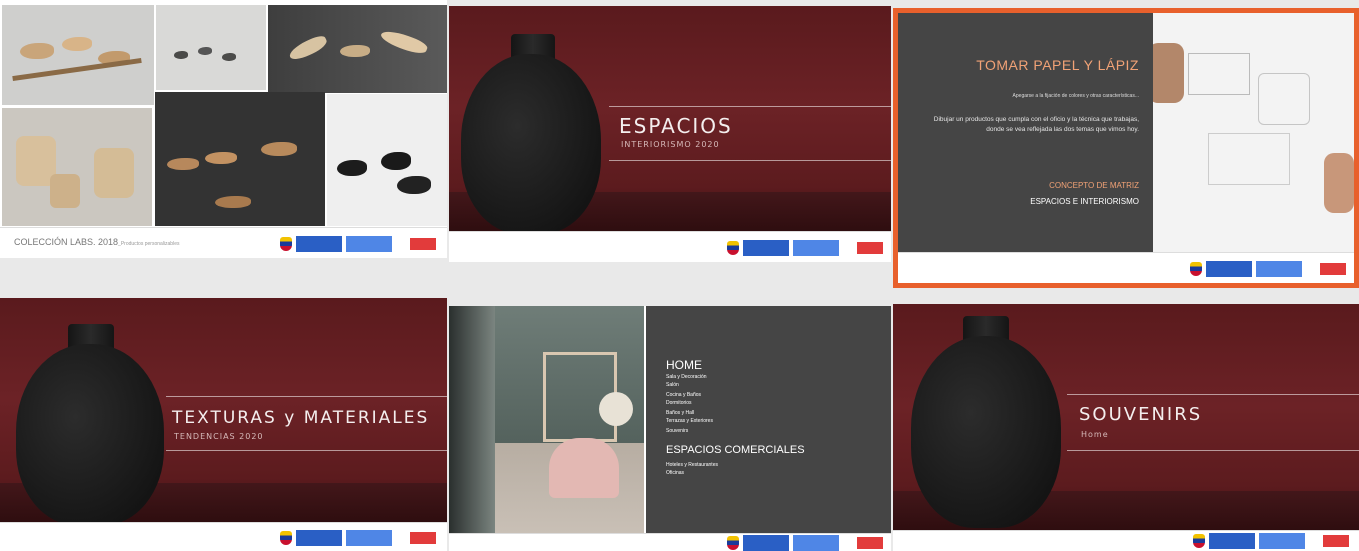 The width and height of the screenshot is (1359, 551). I want to click on slide-subtitle: INTERIORISMO 2020, so click(670, 144).